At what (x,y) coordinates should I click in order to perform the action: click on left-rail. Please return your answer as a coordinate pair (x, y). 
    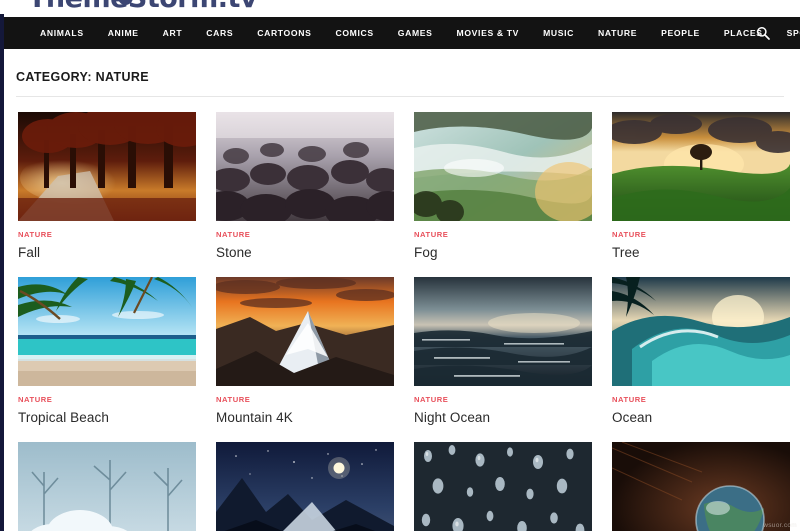
    Looking at the image, I should click on (2, 272).